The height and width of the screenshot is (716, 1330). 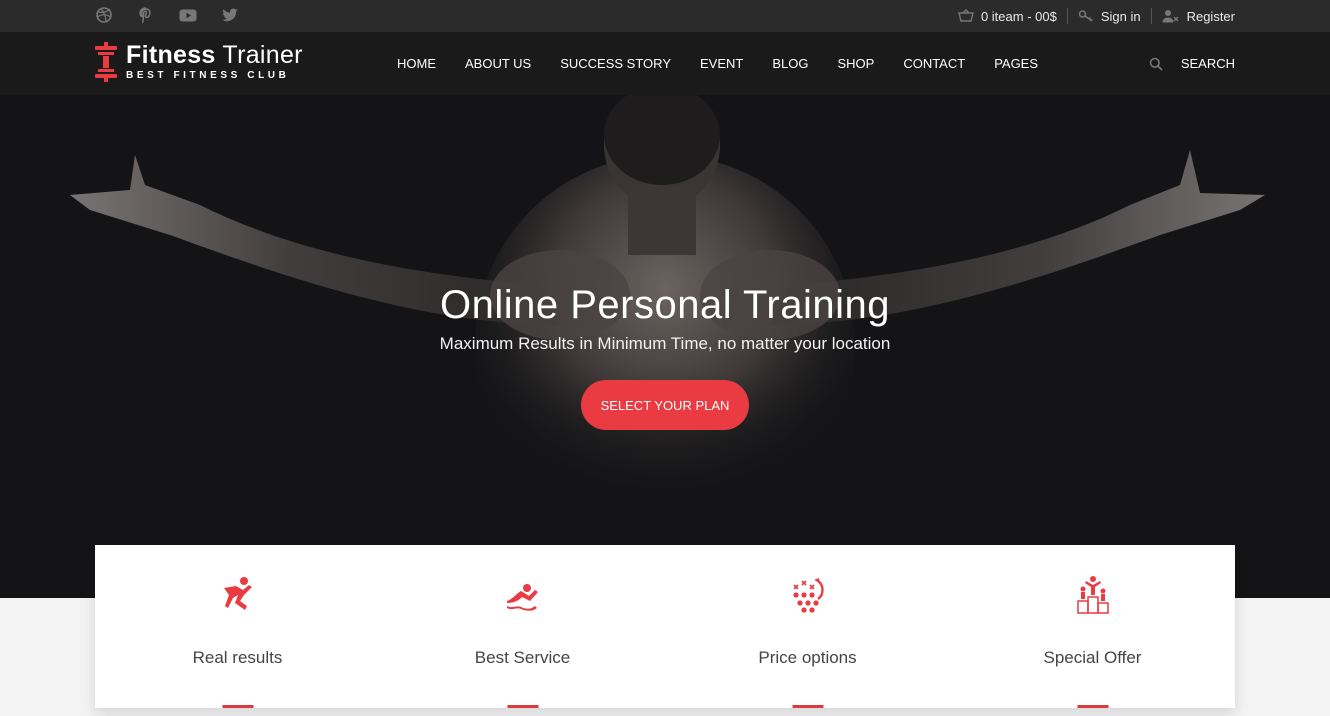 I want to click on feature-label: Real results, so click(x=237, y=657).